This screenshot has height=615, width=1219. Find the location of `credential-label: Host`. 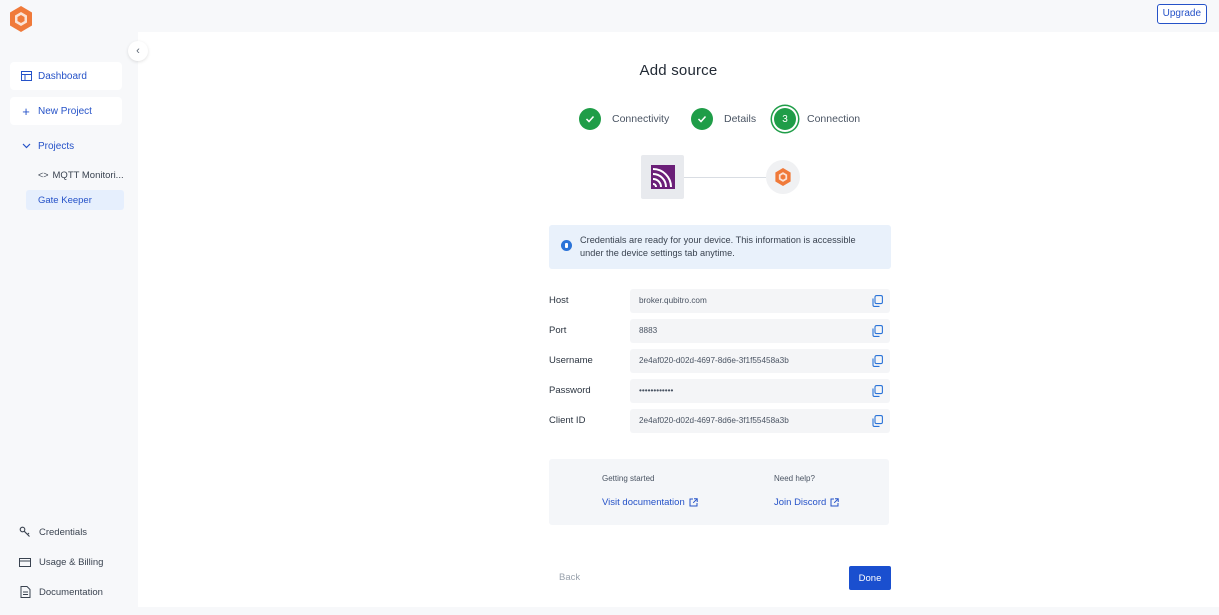

credential-label: Host is located at coordinates (559, 300).